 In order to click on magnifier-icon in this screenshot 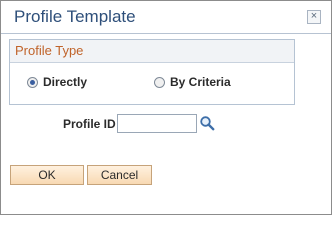, I will do `click(207, 123)`.